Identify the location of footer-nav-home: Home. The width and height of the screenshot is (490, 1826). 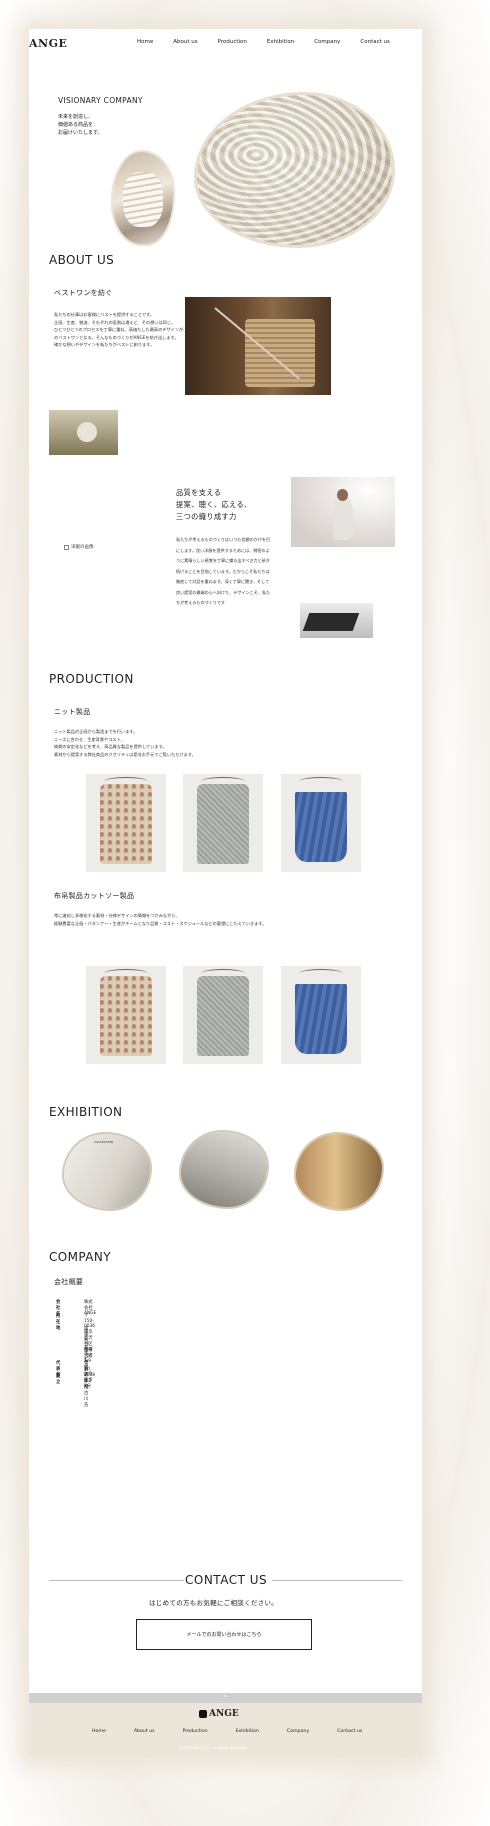
(99, 1731).